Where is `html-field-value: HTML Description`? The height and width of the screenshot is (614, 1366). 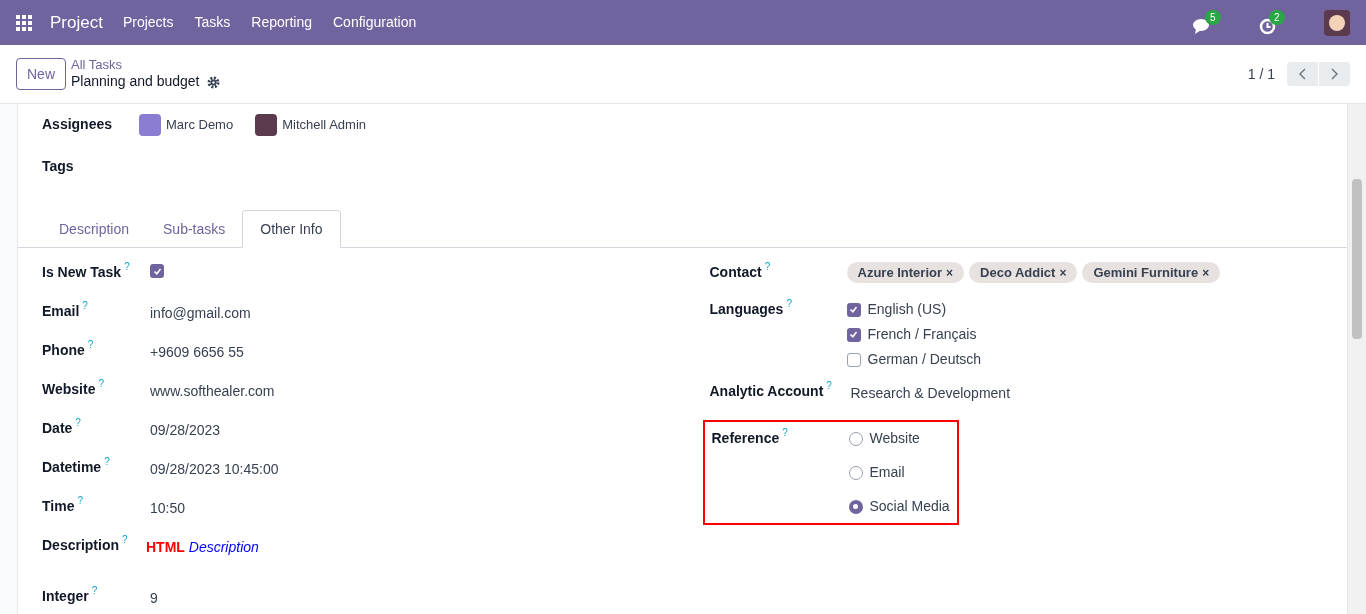
html-field-value: HTML Description is located at coordinates (202, 547).